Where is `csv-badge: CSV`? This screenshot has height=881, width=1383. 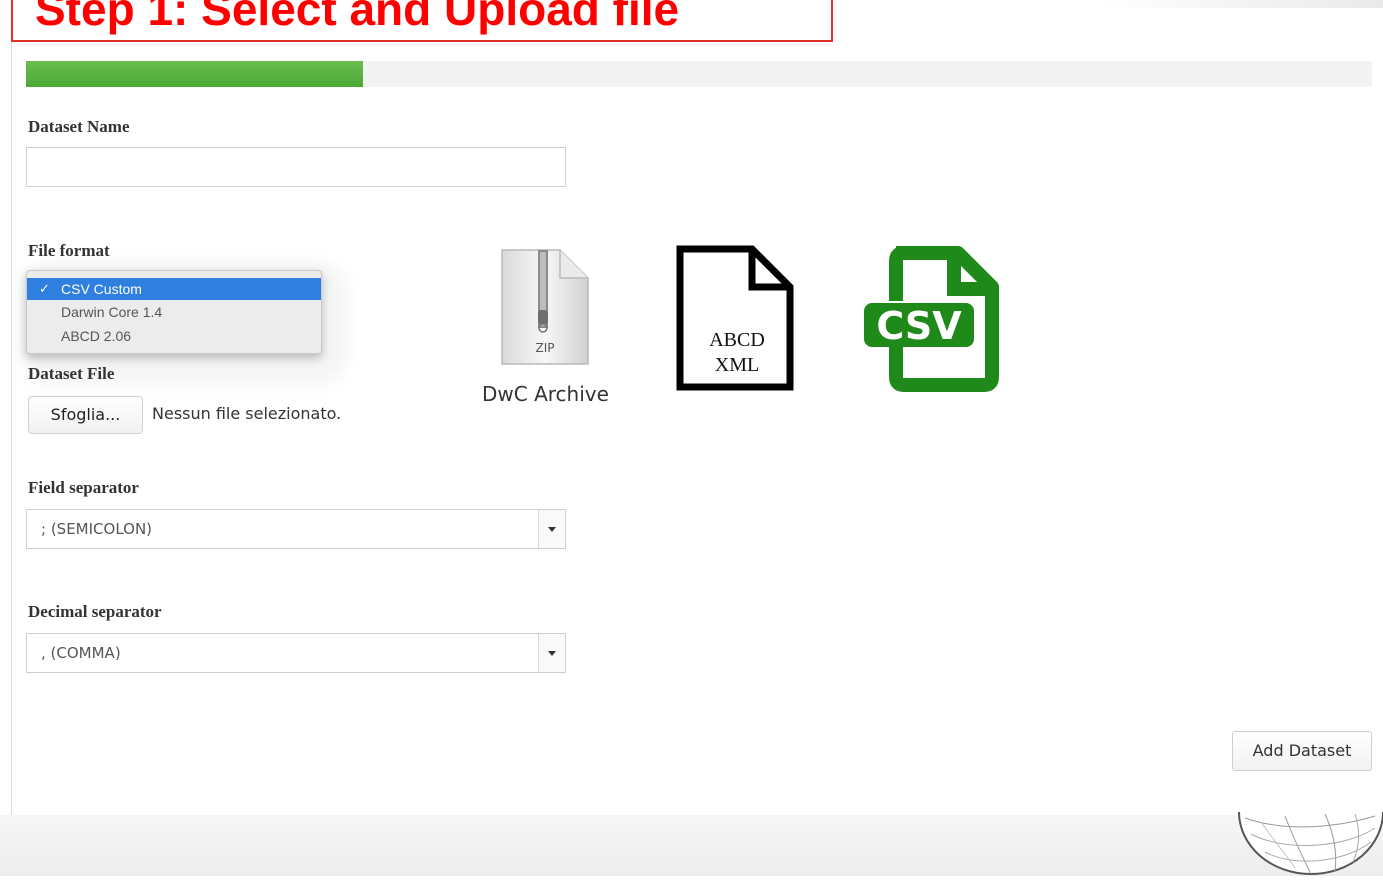 csv-badge: CSV is located at coordinates (919, 326).